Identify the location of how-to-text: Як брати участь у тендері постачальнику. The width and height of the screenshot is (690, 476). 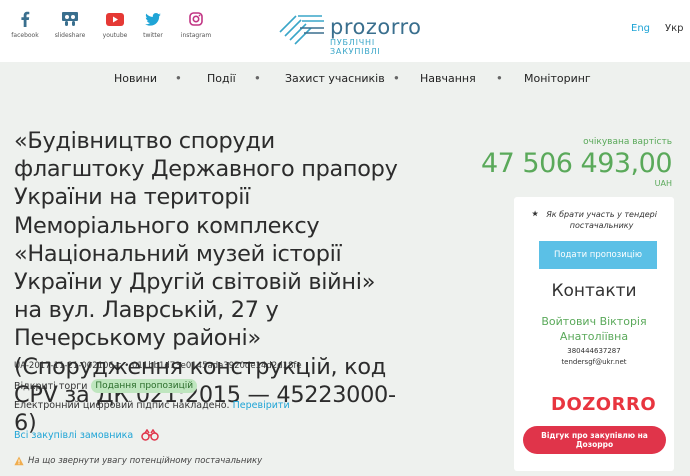
(601, 220).